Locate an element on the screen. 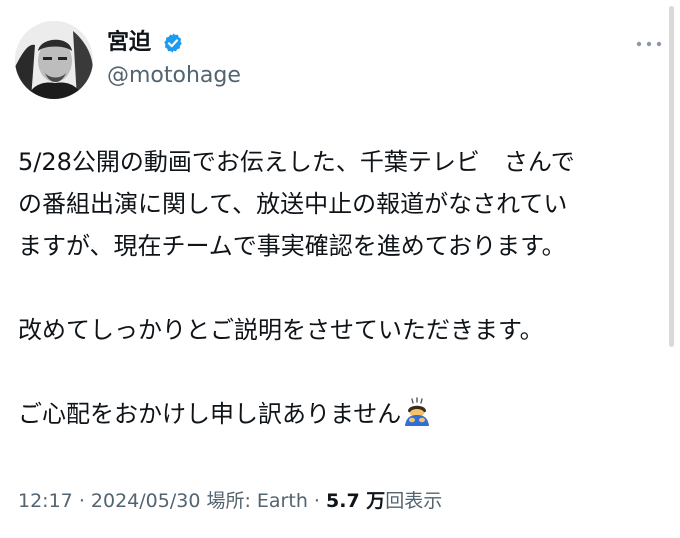 The width and height of the screenshot is (680, 538). tweet-line-last: ご心配をおかけし申し訳ありません is located at coordinates (338, 414).